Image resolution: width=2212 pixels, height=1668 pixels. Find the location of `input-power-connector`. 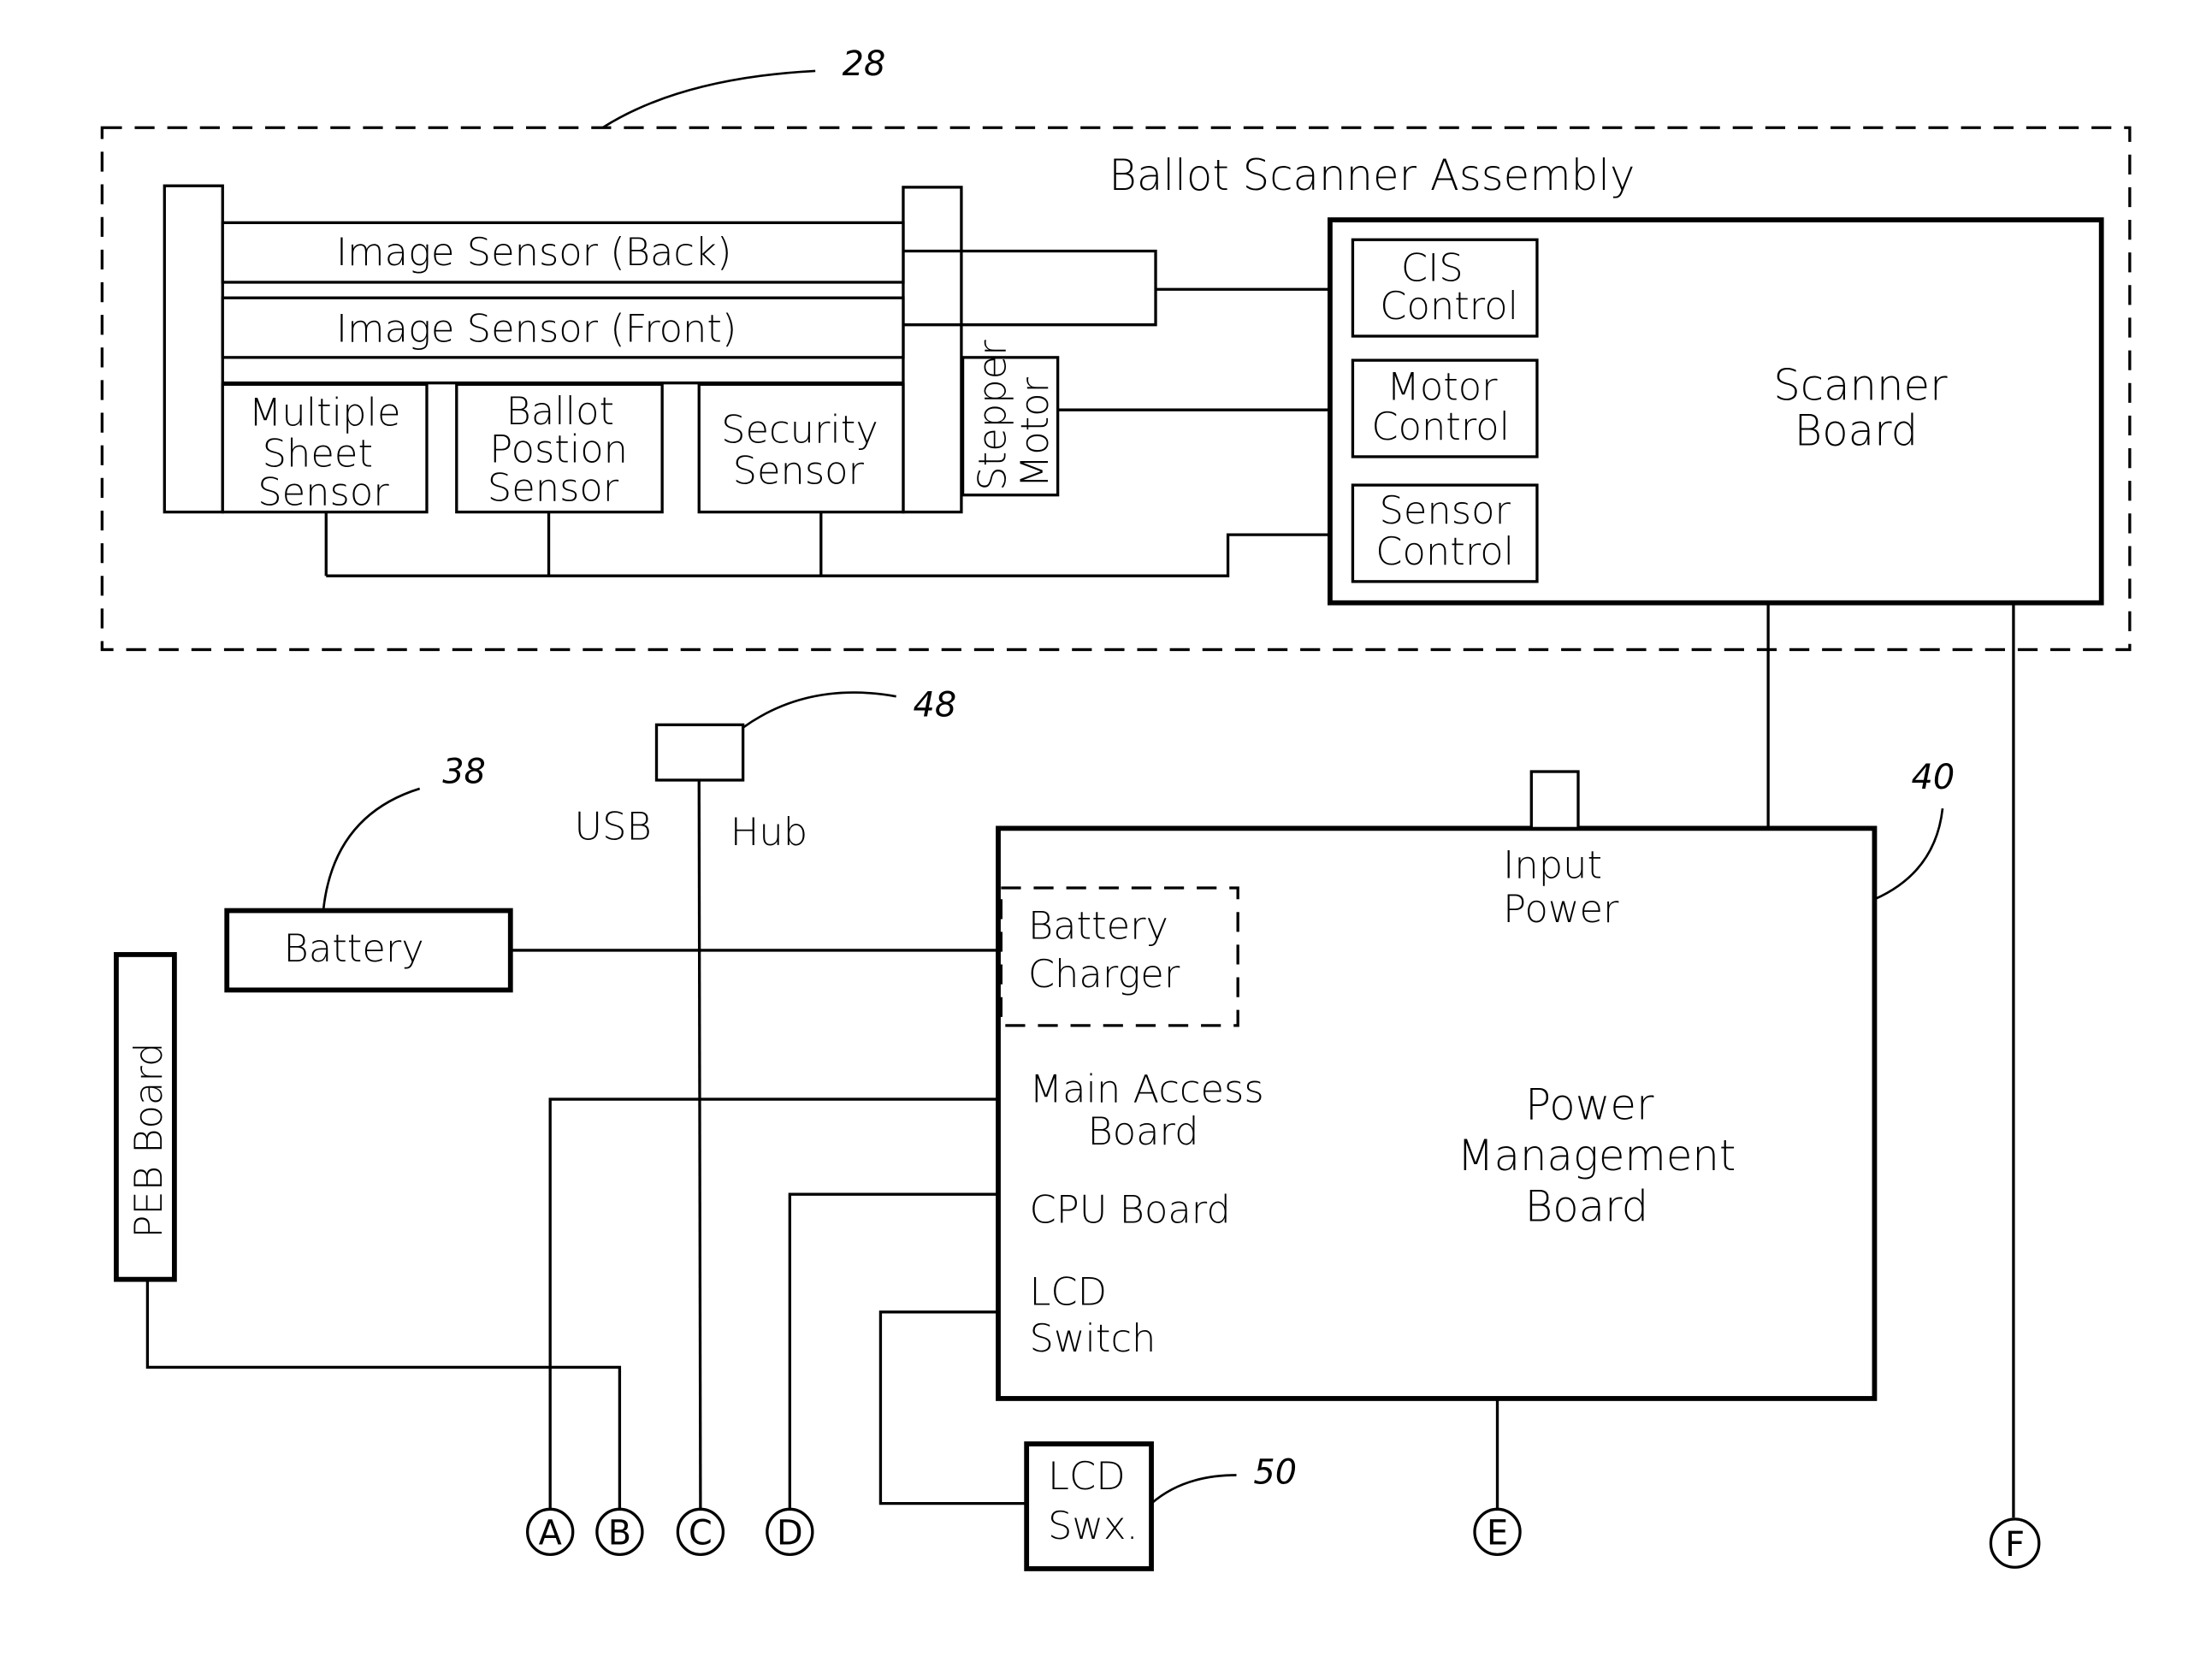

input-power-connector is located at coordinates (1554, 800).